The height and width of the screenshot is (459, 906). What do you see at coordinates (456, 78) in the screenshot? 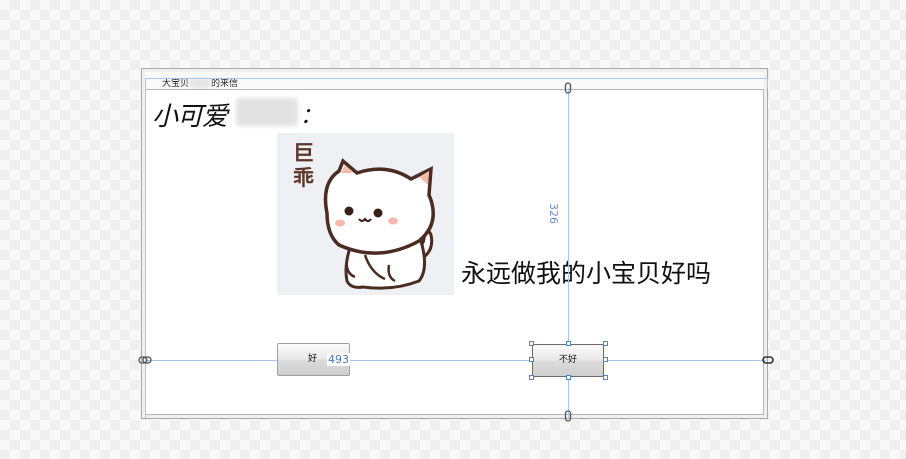
I see `frame-guide-top` at bounding box center [456, 78].